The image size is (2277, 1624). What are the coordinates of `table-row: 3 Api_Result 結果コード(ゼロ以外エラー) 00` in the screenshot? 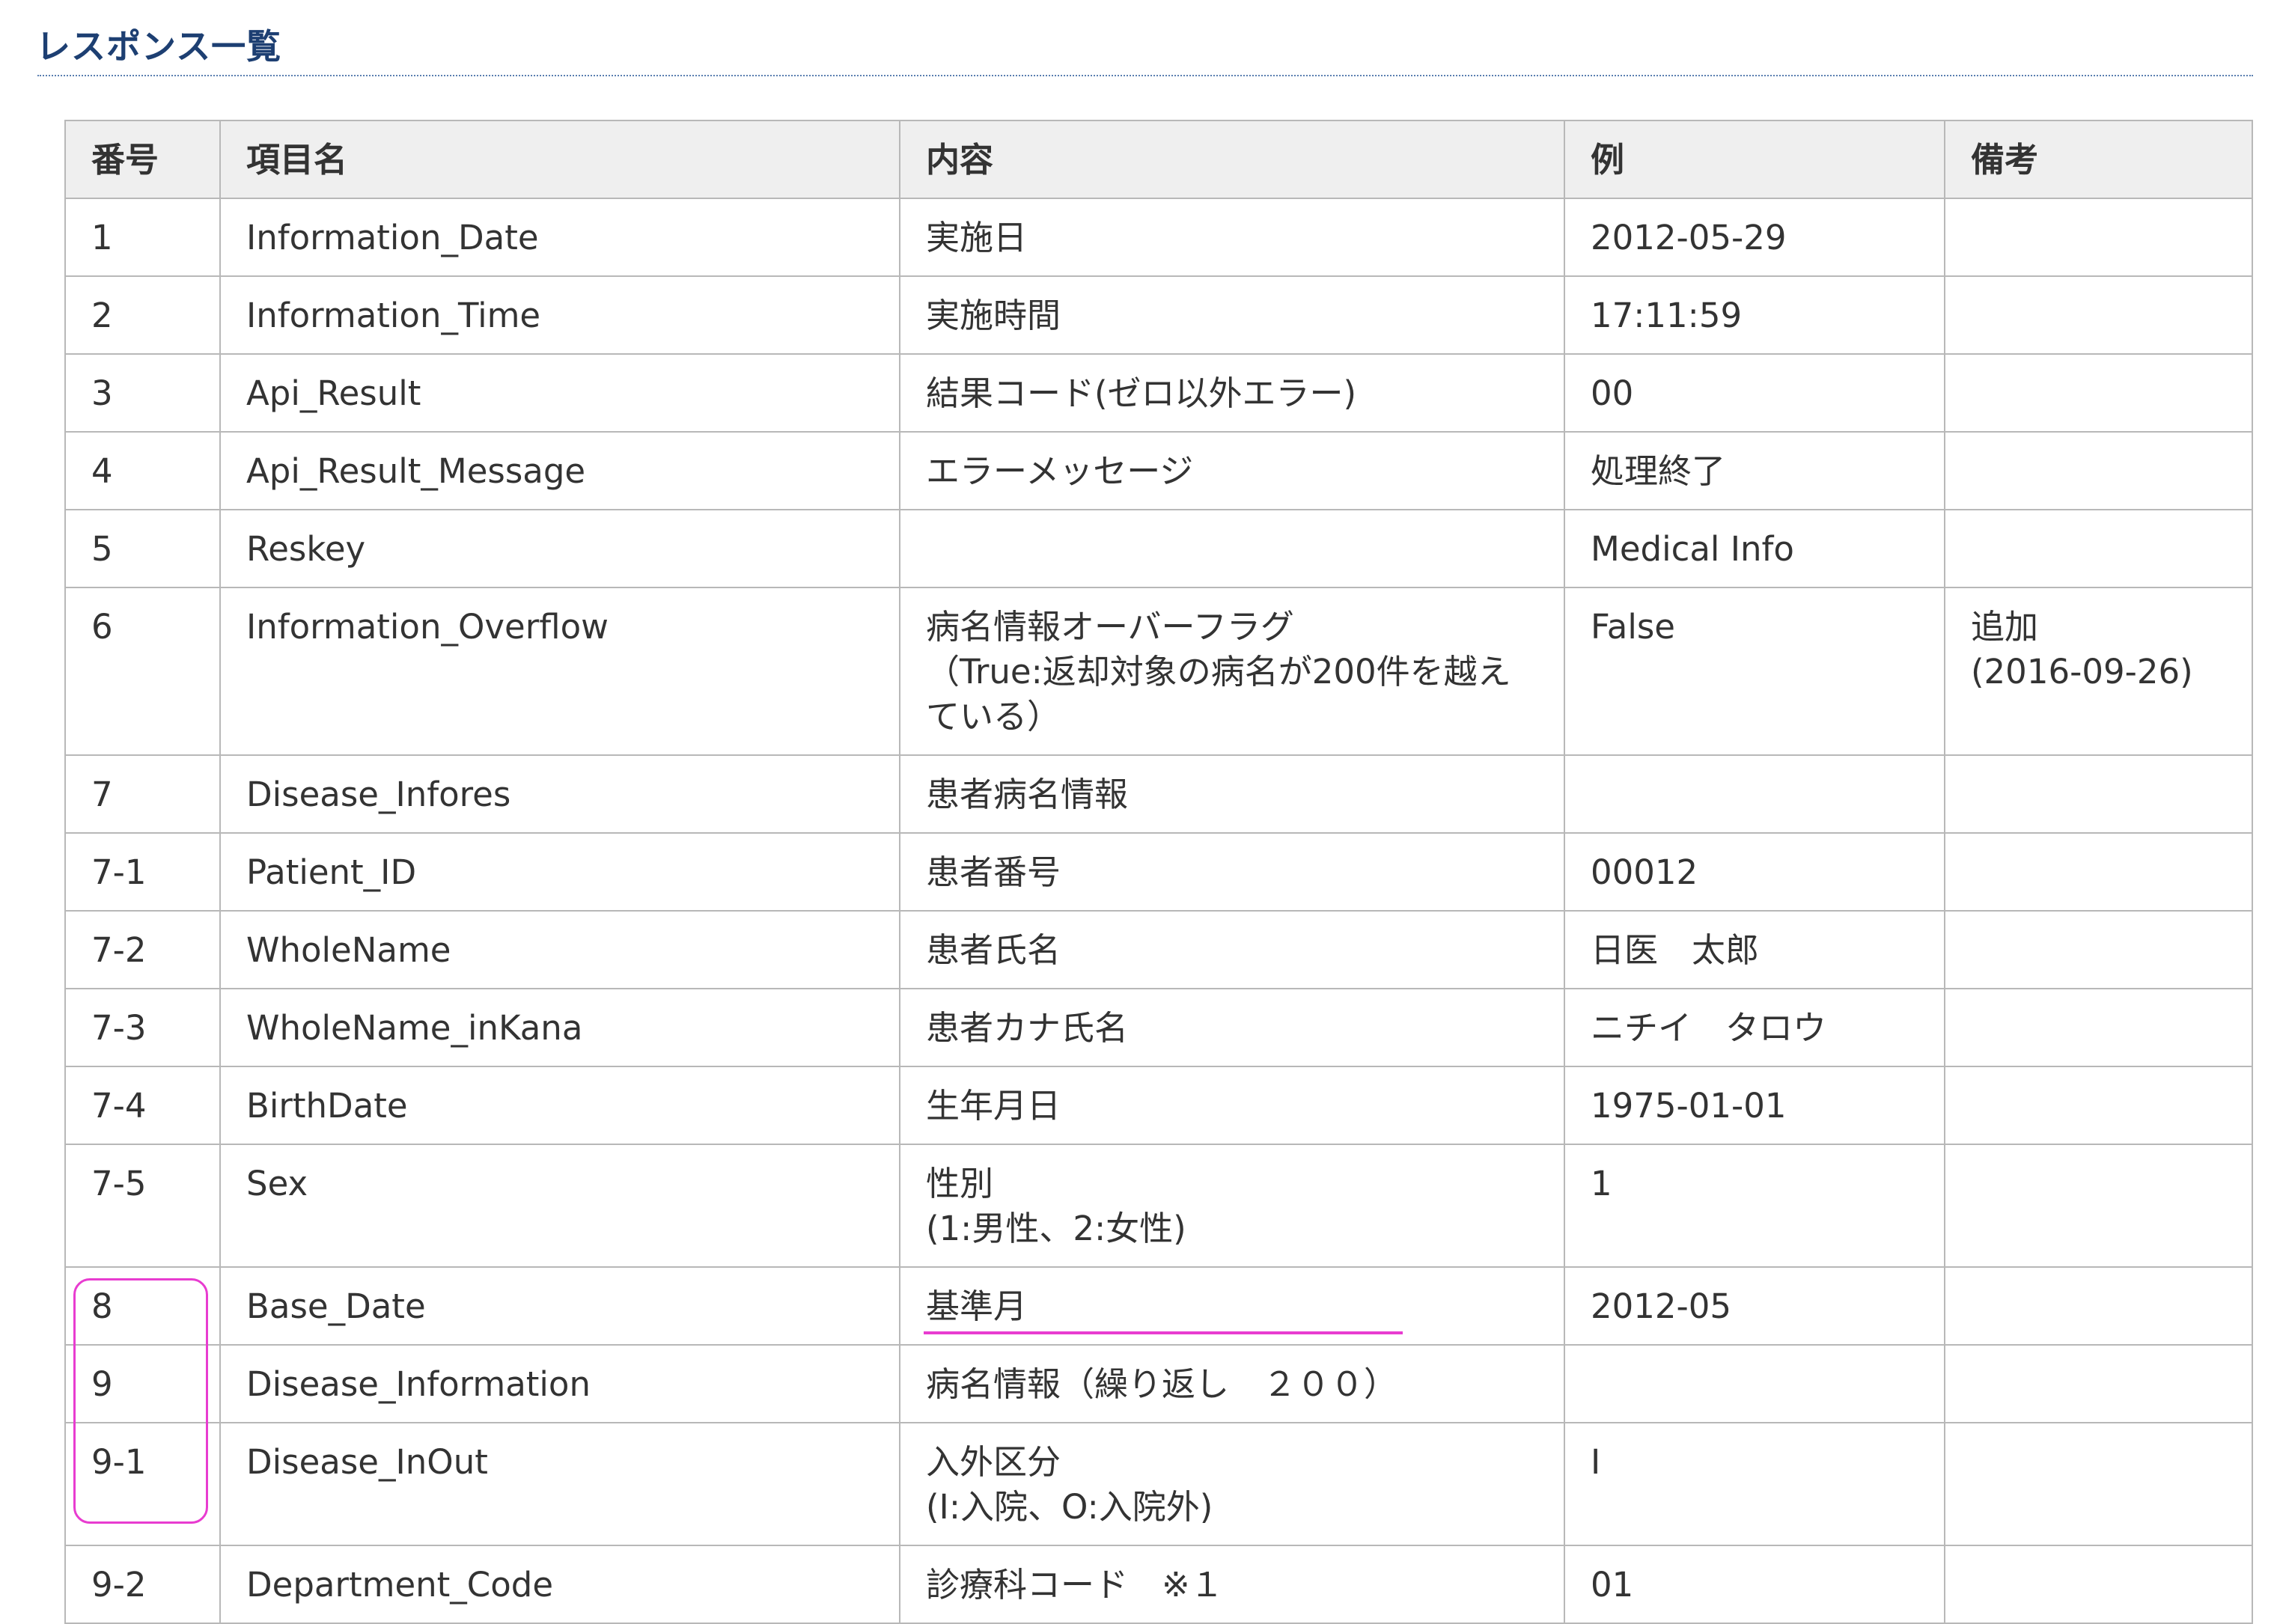 It's located at (1159, 393).